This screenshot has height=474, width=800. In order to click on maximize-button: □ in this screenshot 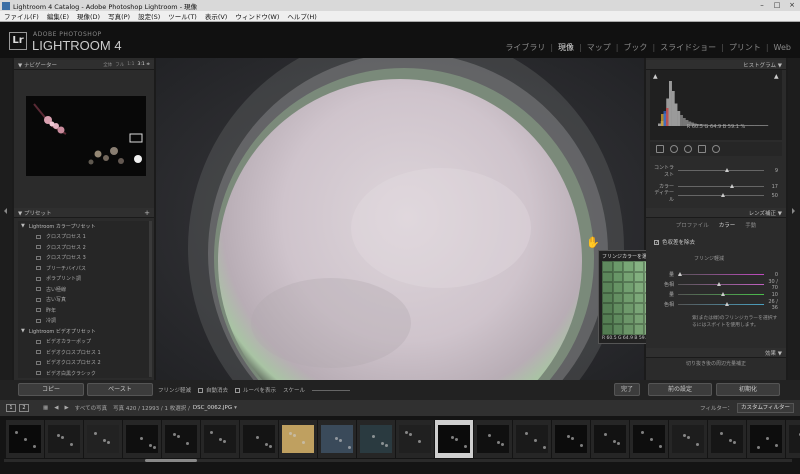, I will do `click(777, 5)`.